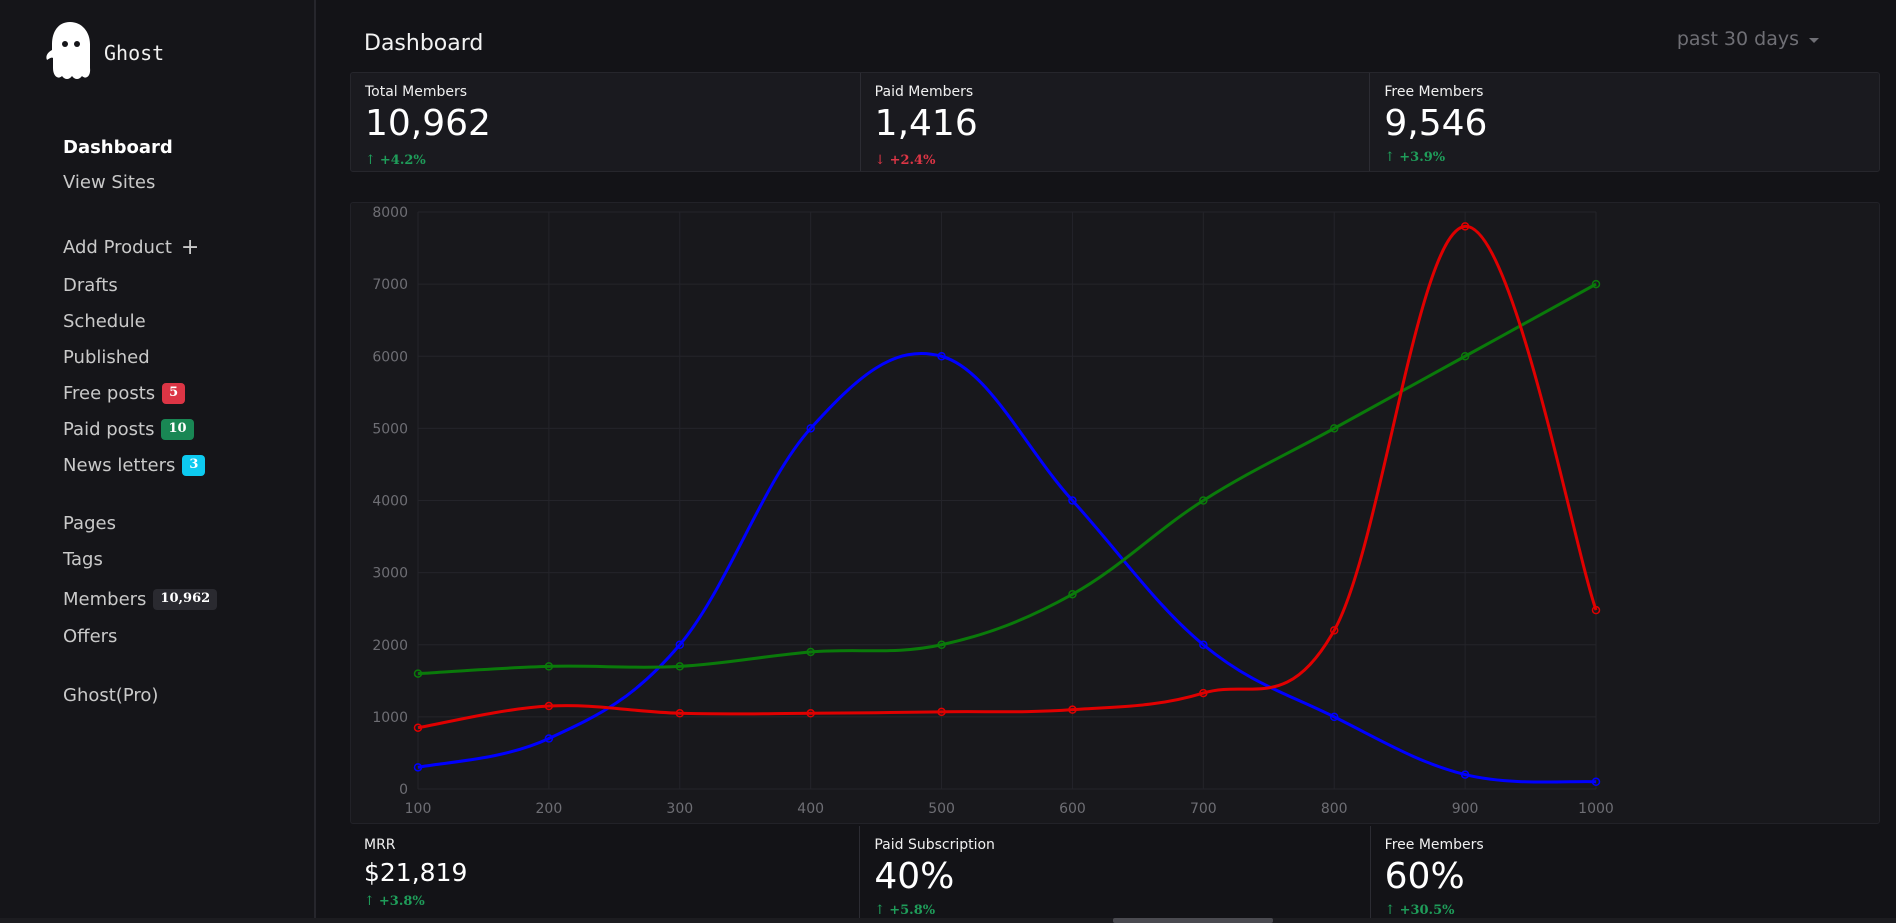  Describe the element at coordinates (109, 393) in the screenshot. I see `sidebar-item-label: Free posts` at that location.